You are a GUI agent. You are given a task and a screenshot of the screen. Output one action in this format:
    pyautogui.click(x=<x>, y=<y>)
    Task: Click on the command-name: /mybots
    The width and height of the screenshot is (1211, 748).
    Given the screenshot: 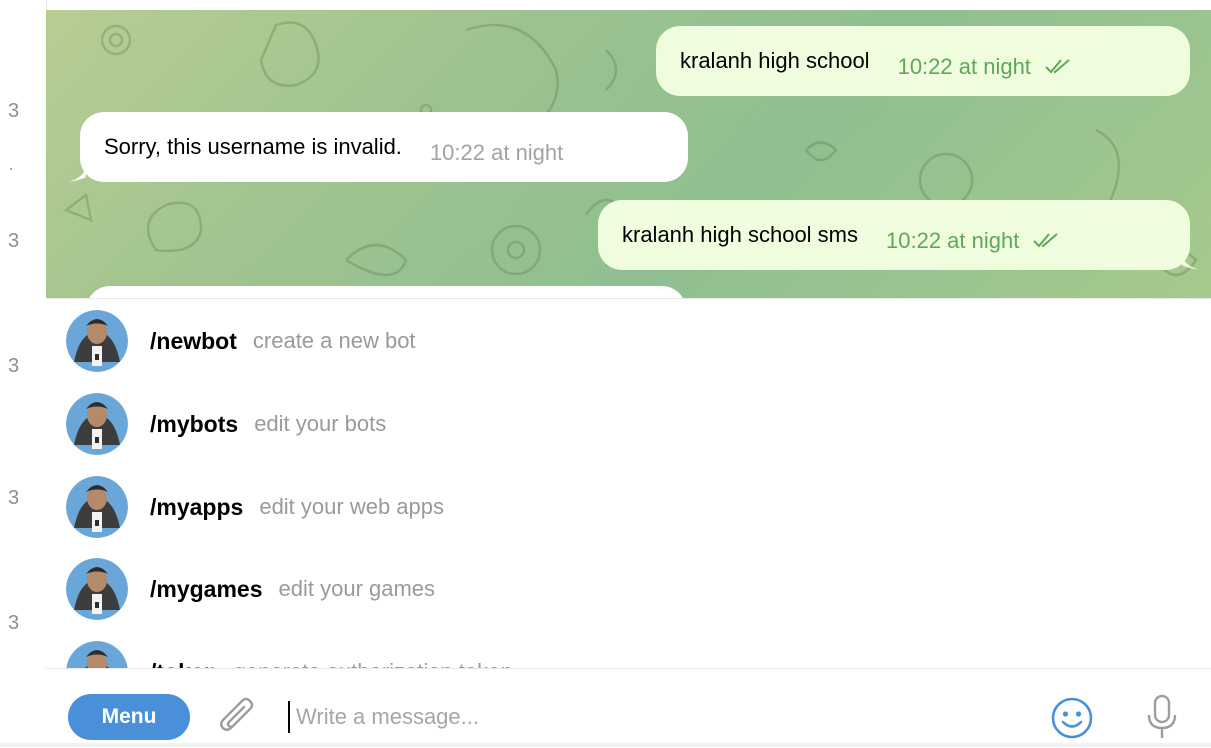 What is the action you would take?
    pyautogui.click(x=194, y=423)
    